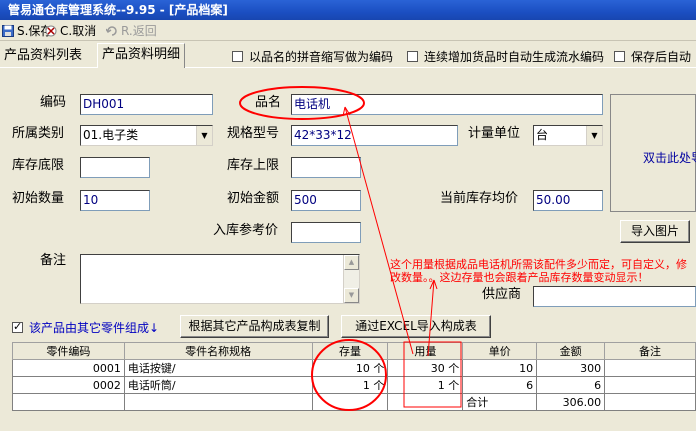 The image size is (696, 431). Describe the element at coordinates (8, 31) in the screenshot. I see `save-icon` at that location.